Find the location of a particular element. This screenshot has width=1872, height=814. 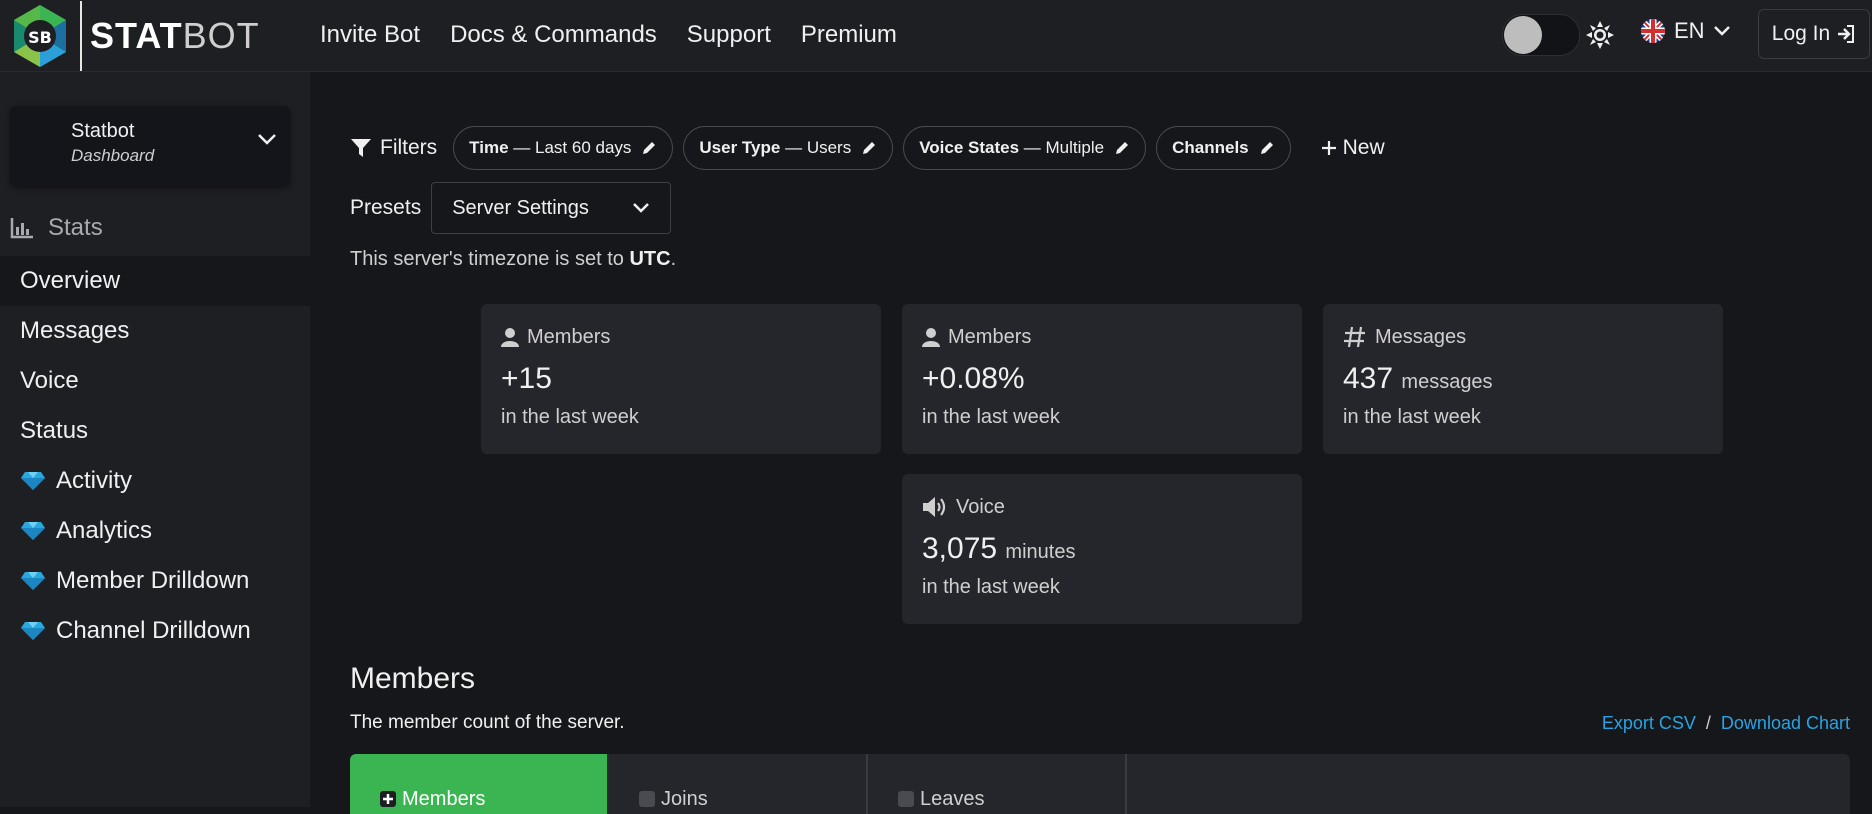

filter-pill-channels: Channels is located at coordinates (1223, 148).